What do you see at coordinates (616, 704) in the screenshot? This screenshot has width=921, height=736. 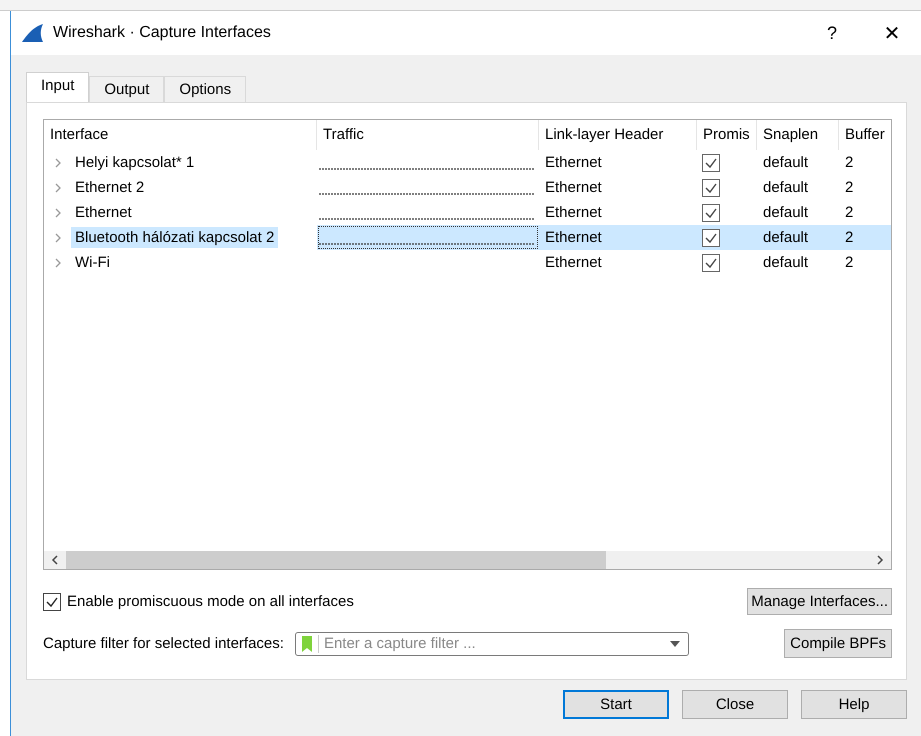 I see `dialog-button: Start` at bounding box center [616, 704].